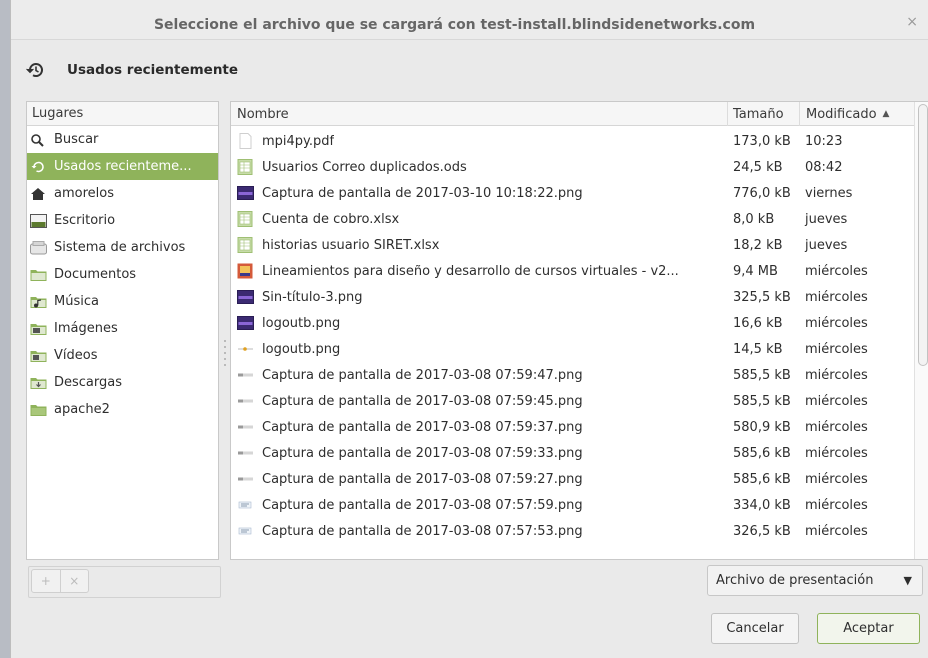  Describe the element at coordinates (39, 275) in the screenshot. I see `folder-documents-icon` at that location.